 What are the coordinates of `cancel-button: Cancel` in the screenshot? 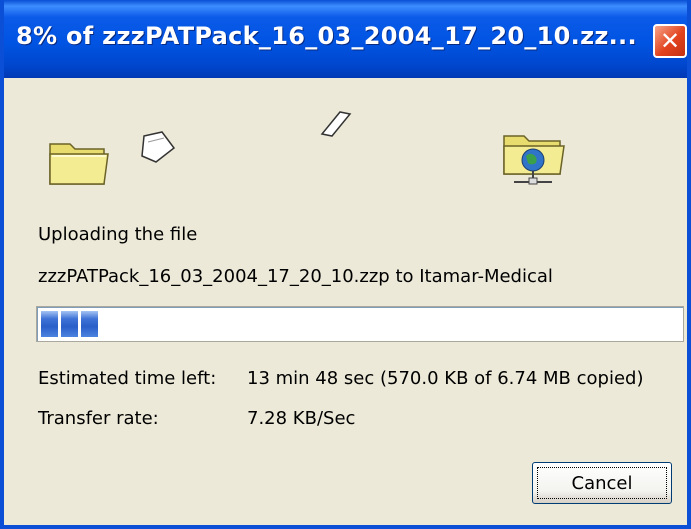 It's located at (602, 483).